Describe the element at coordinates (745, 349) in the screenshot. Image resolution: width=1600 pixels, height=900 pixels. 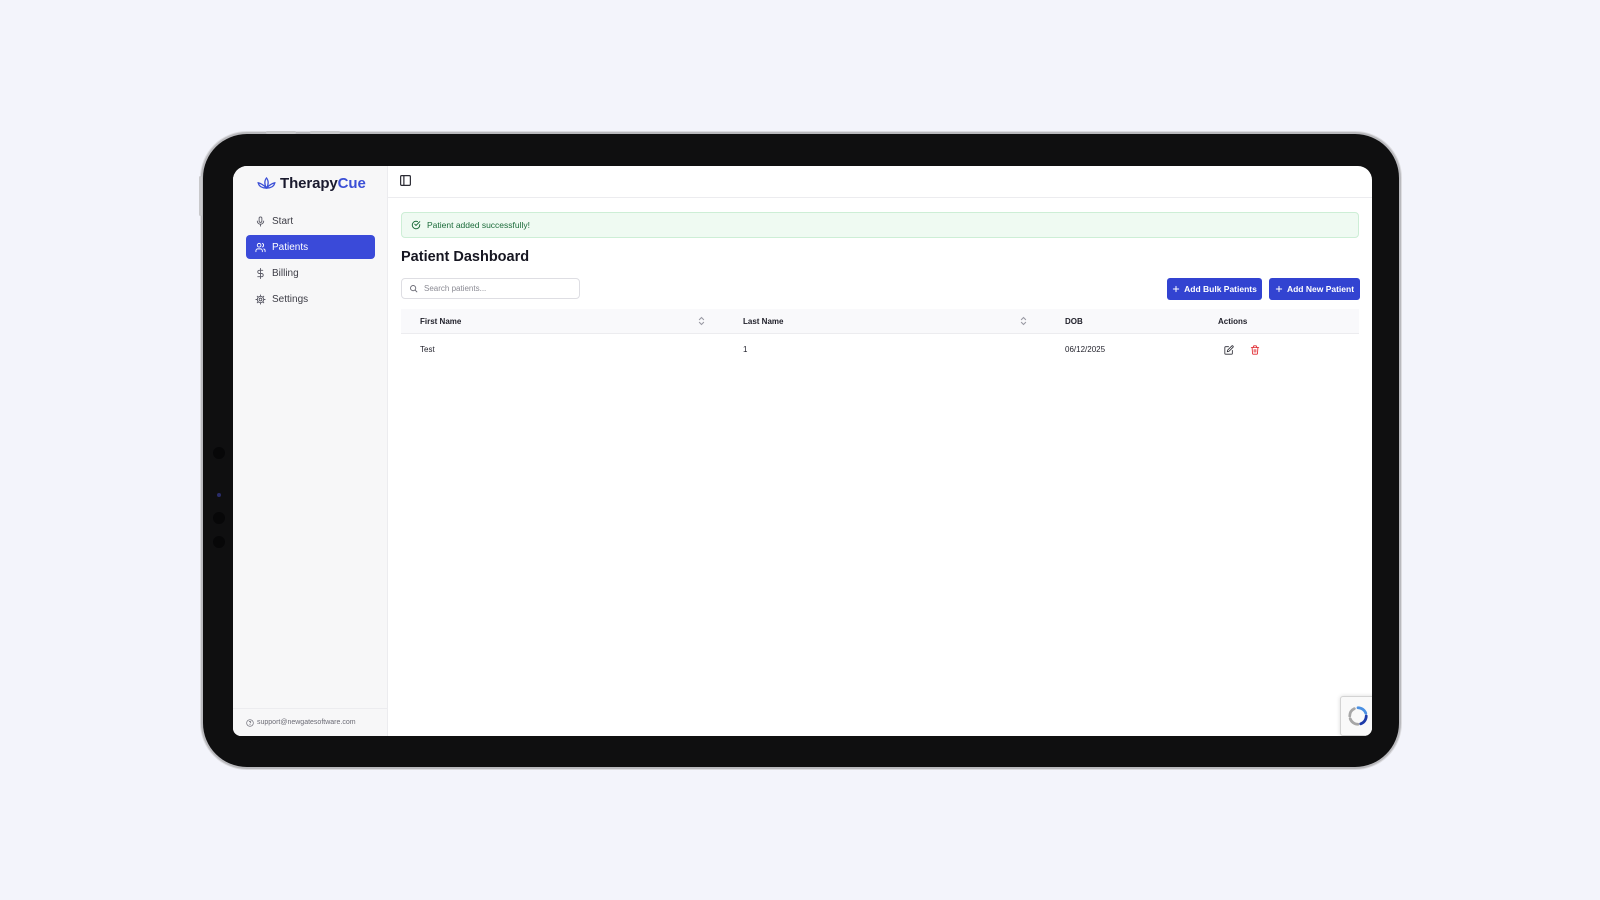
I see `cell-last-name: 1` at that location.